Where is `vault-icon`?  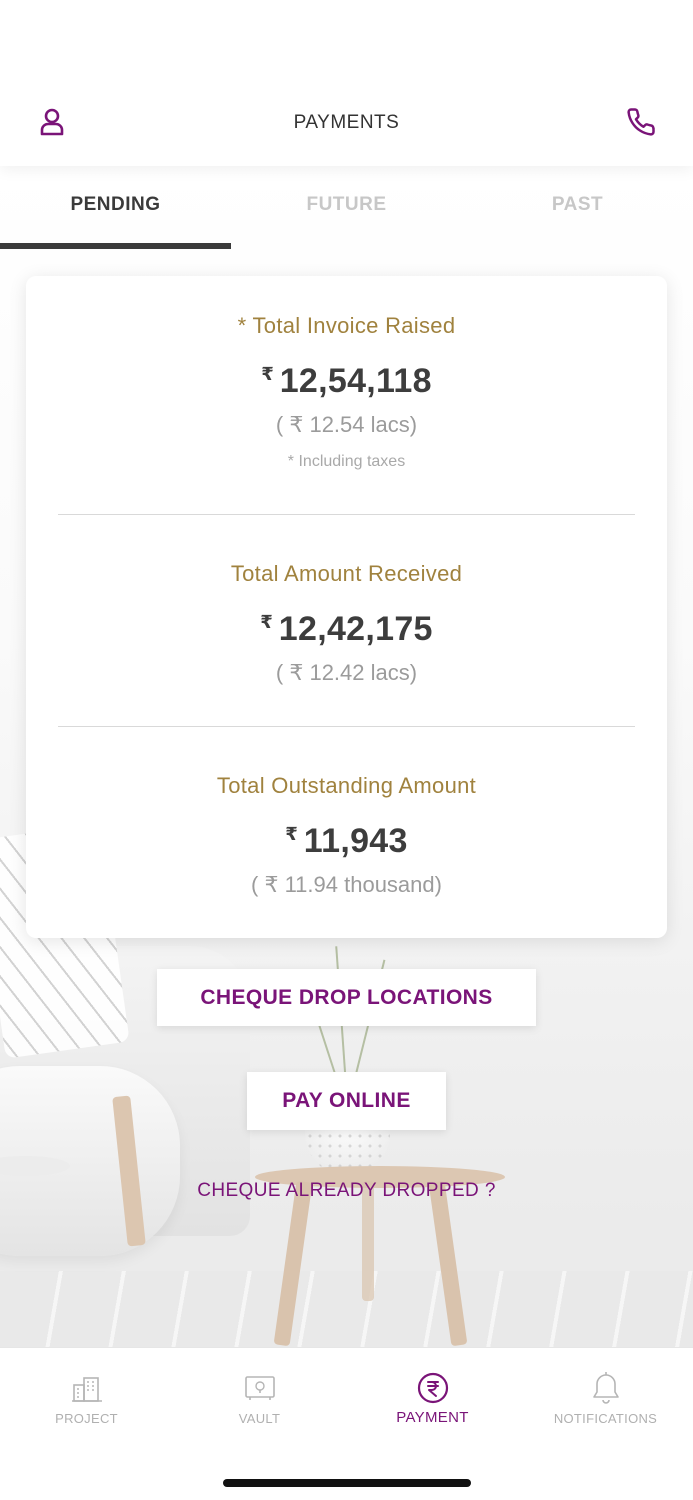 vault-icon is located at coordinates (259, 1388).